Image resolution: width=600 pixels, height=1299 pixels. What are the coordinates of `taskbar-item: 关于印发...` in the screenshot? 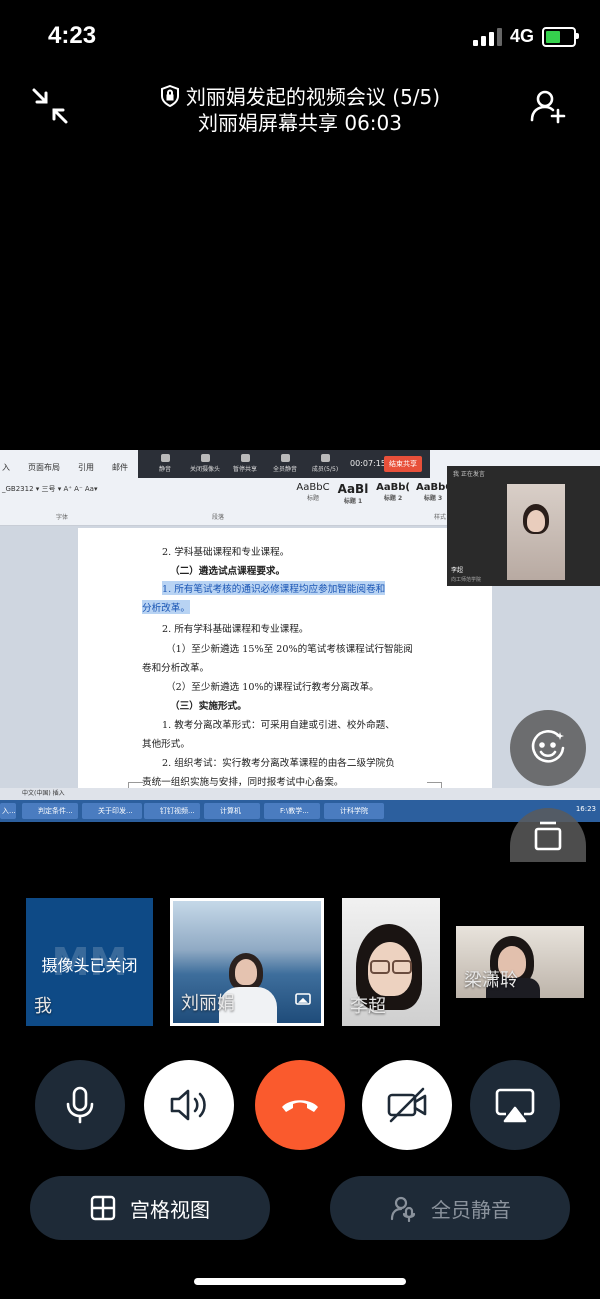 It's located at (112, 811).